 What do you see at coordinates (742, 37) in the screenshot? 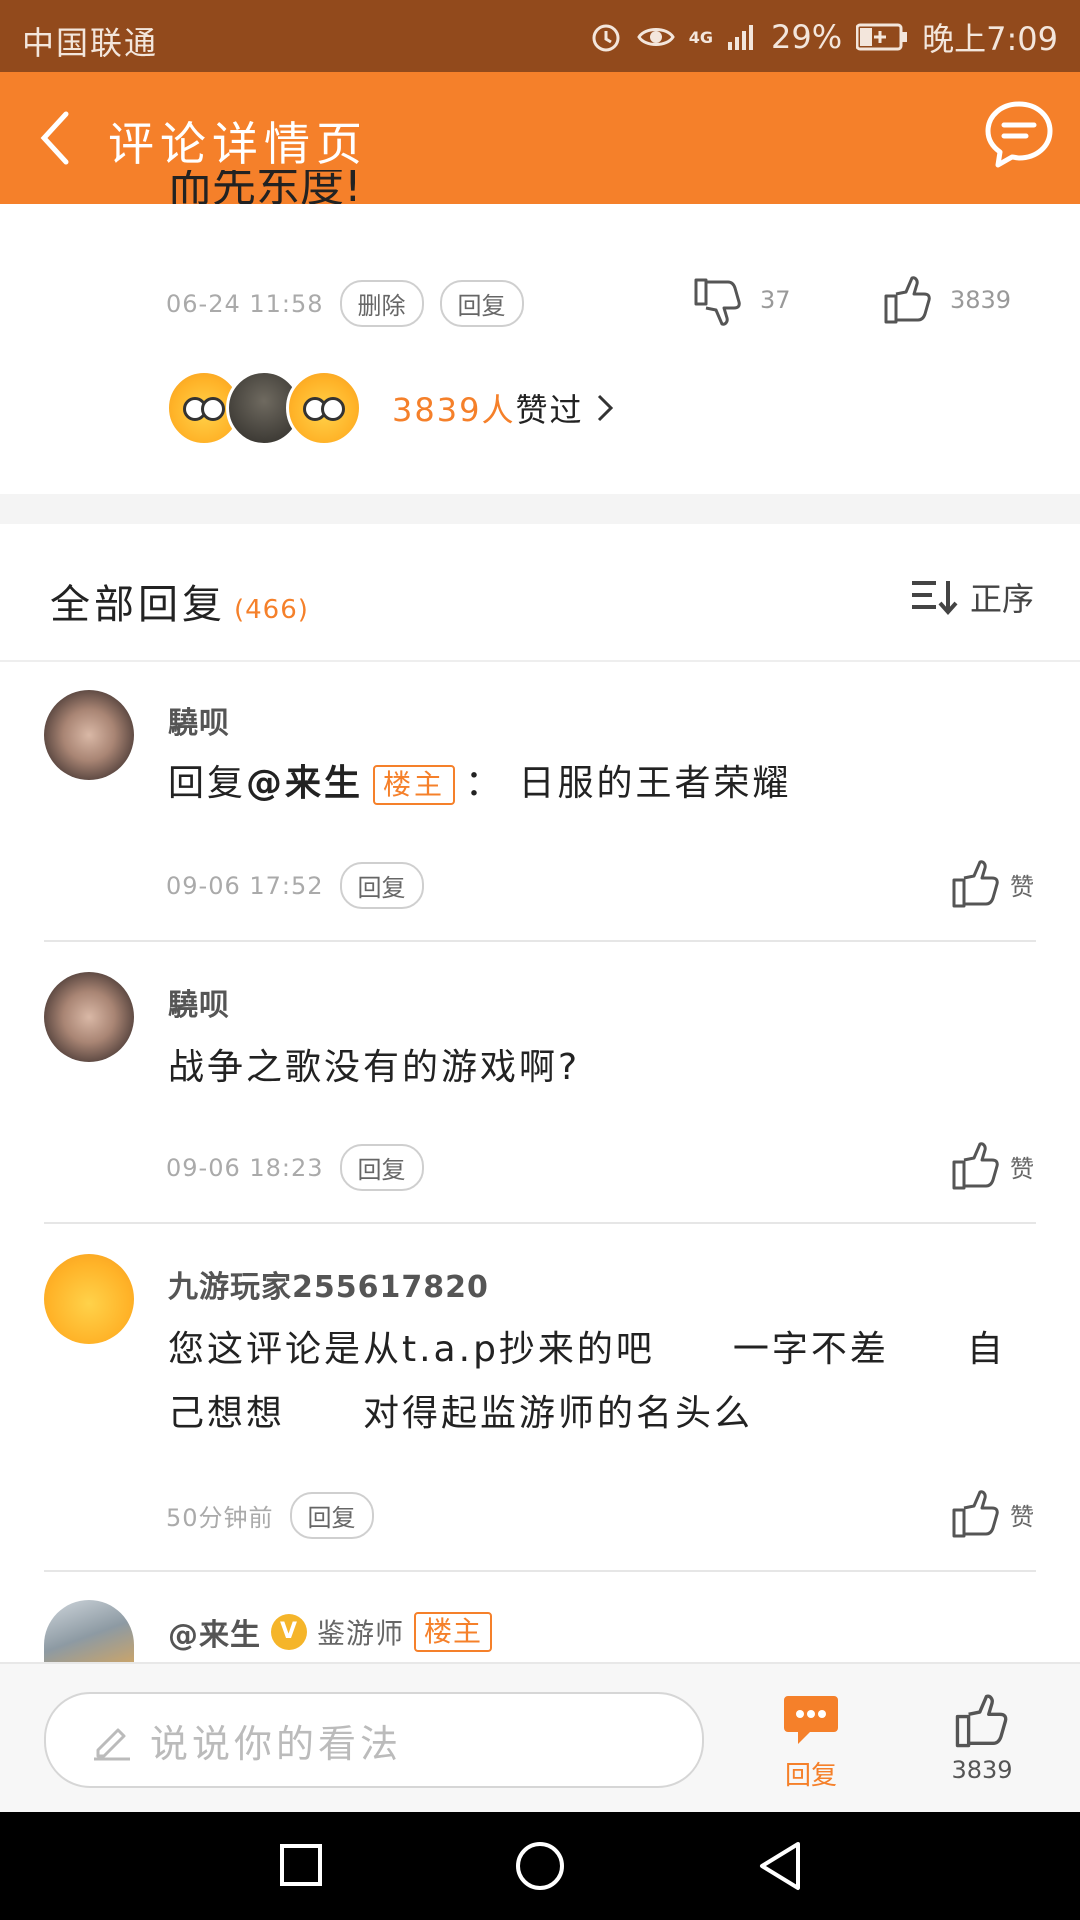
I see `signal-icon` at bounding box center [742, 37].